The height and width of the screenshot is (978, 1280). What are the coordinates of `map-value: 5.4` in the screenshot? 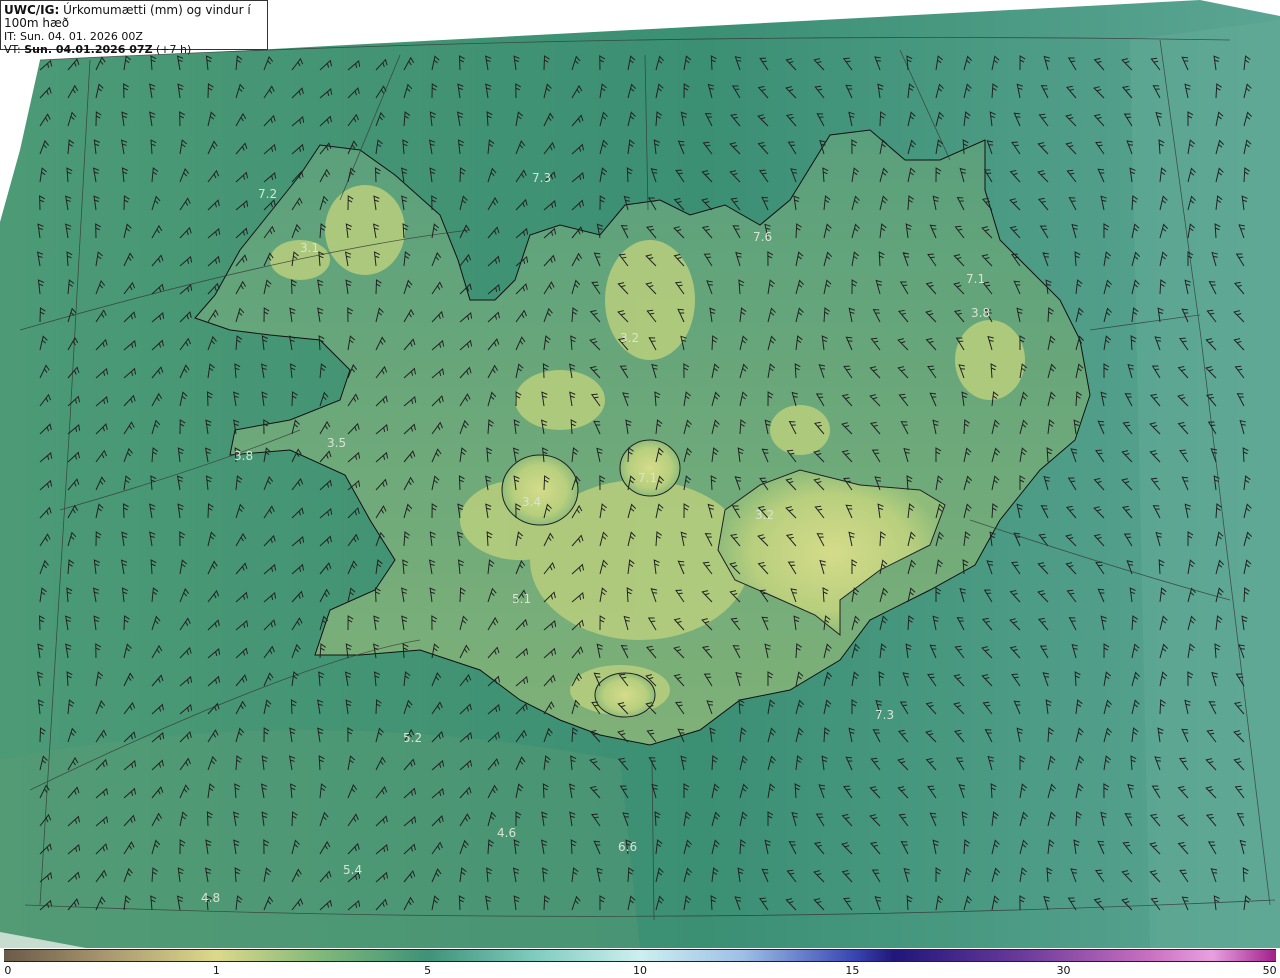 It's located at (352, 870).